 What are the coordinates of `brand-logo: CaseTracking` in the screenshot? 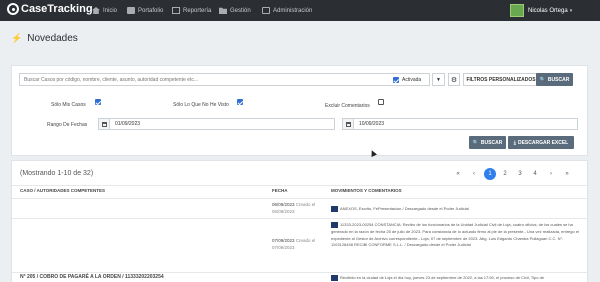 It's located at (50, 9).